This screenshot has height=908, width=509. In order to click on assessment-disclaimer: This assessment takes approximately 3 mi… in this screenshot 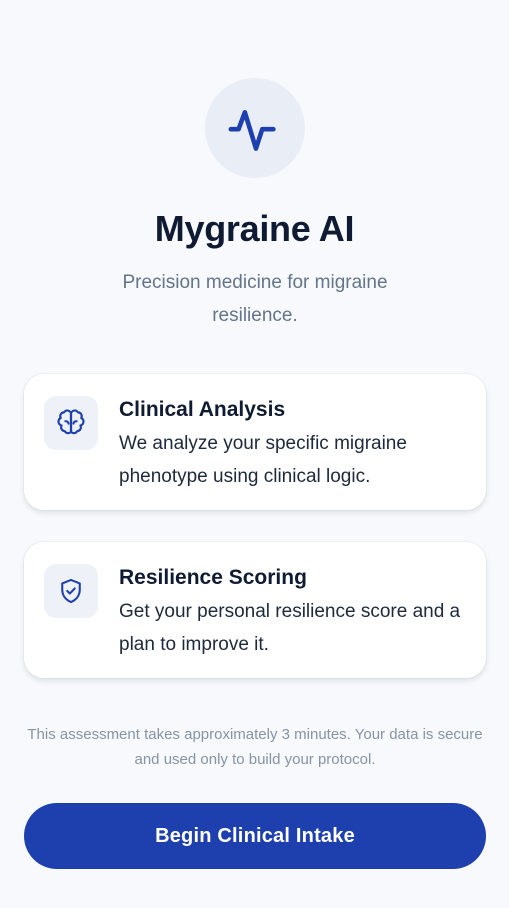, I will do `click(255, 747)`.